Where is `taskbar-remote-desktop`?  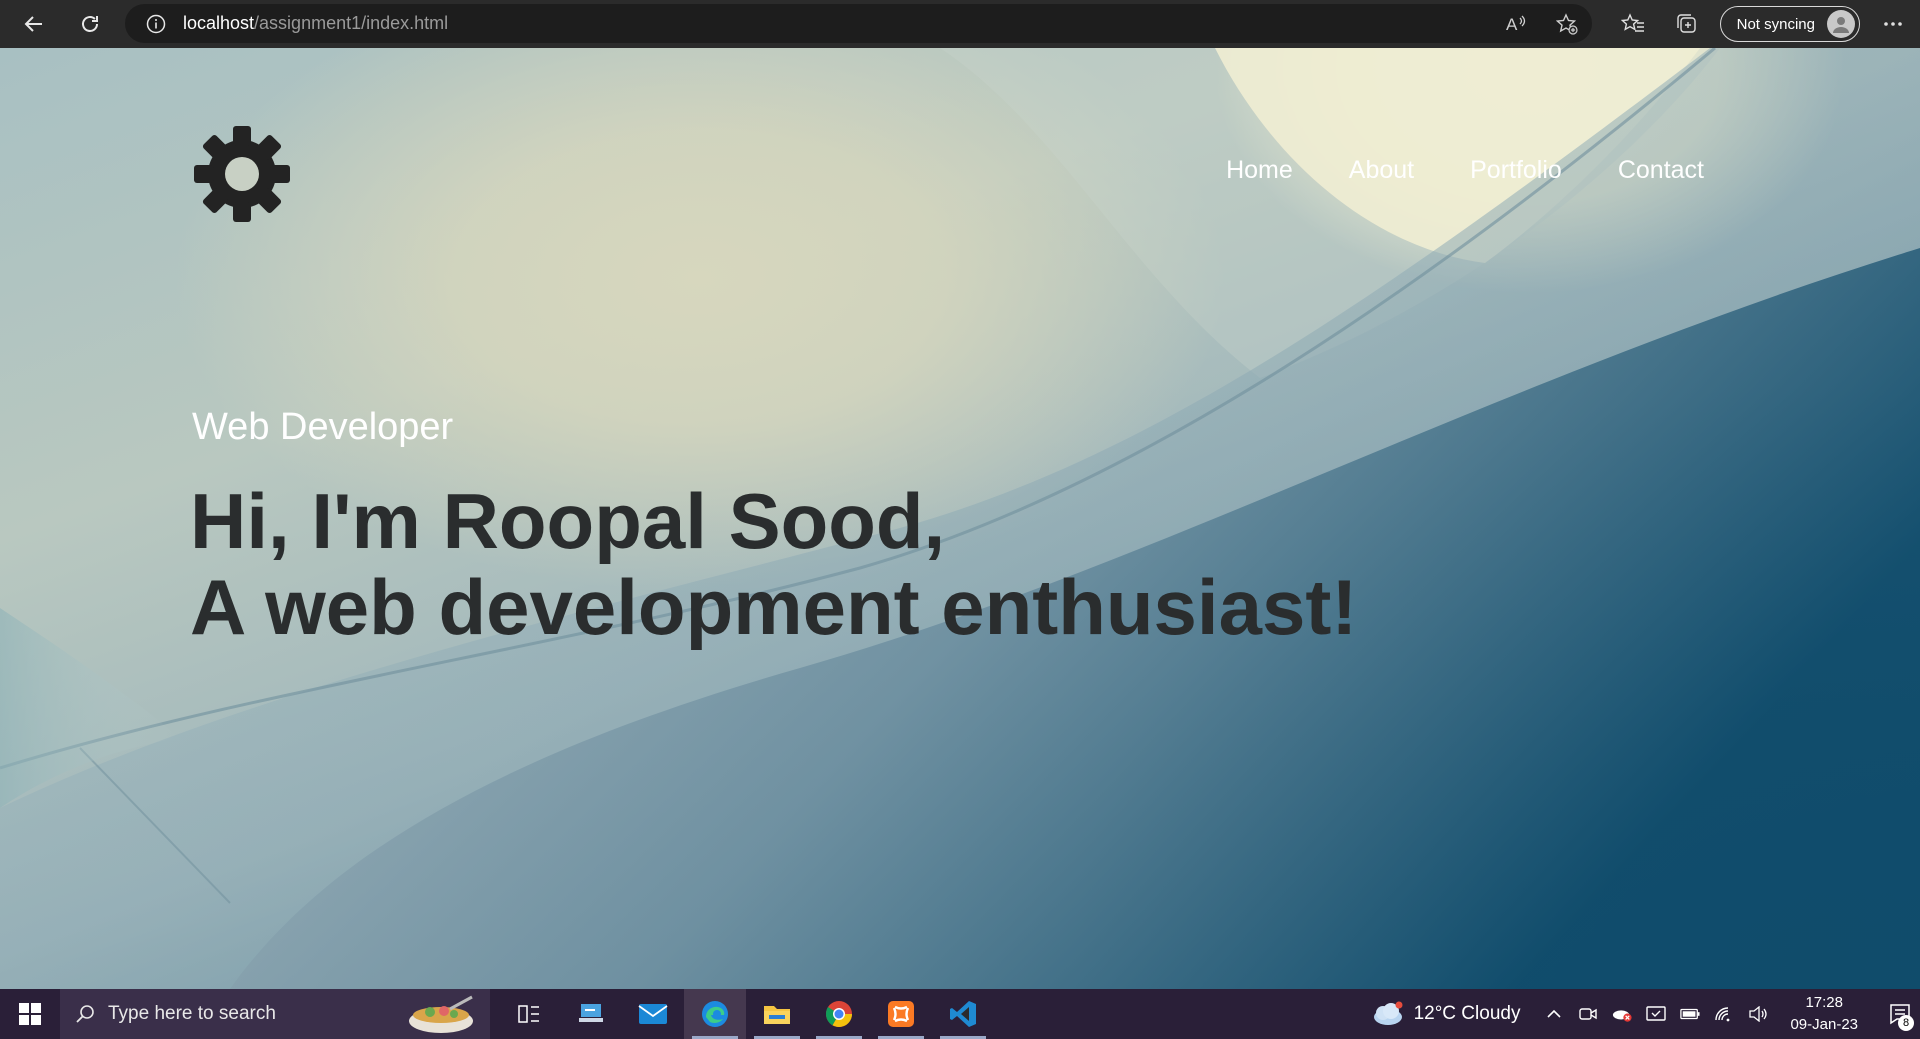
taskbar-remote-desktop is located at coordinates (591, 1014).